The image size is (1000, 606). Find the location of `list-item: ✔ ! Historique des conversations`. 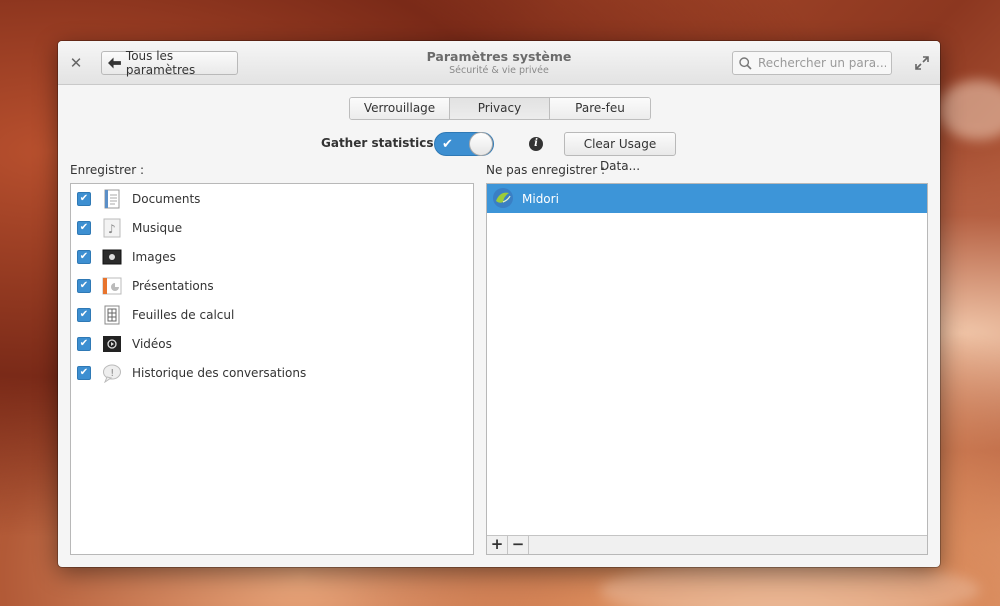

list-item: ✔ ! Historique des conversations is located at coordinates (272, 372).